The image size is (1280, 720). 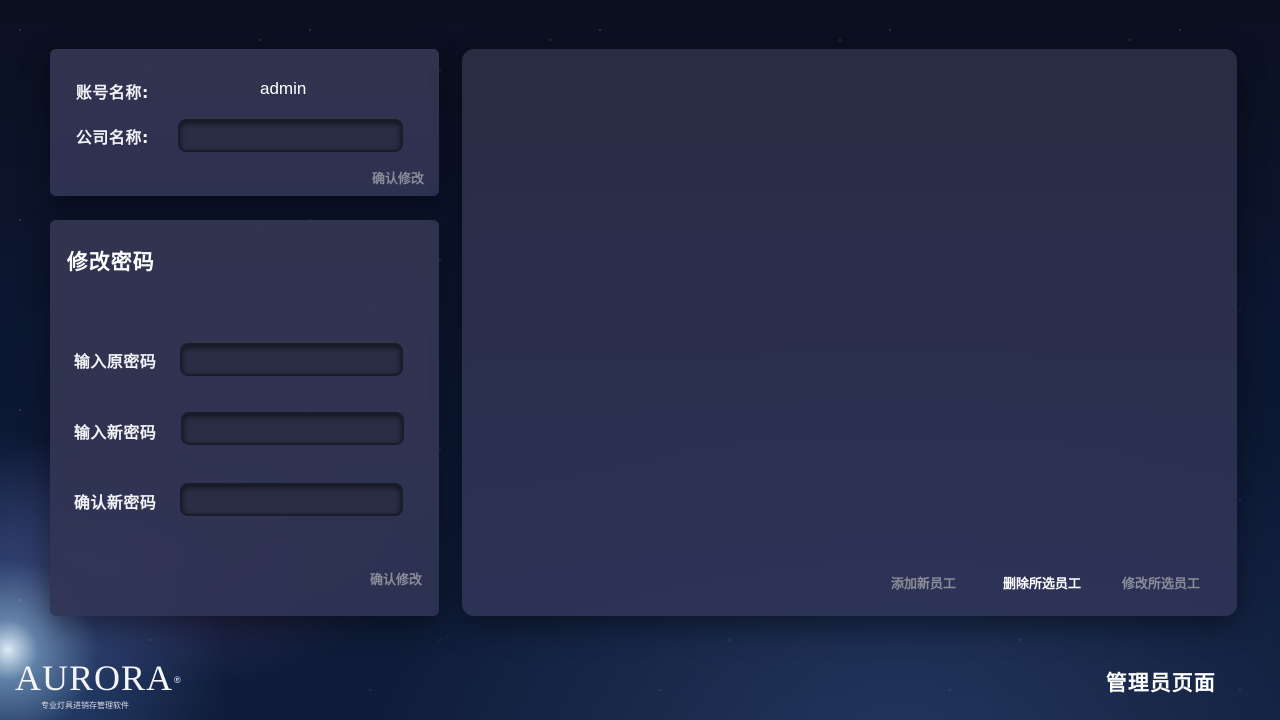 What do you see at coordinates (178, 680) in the screenshot?
I see `registered-mark: ®` at bounding box center [178, 680].